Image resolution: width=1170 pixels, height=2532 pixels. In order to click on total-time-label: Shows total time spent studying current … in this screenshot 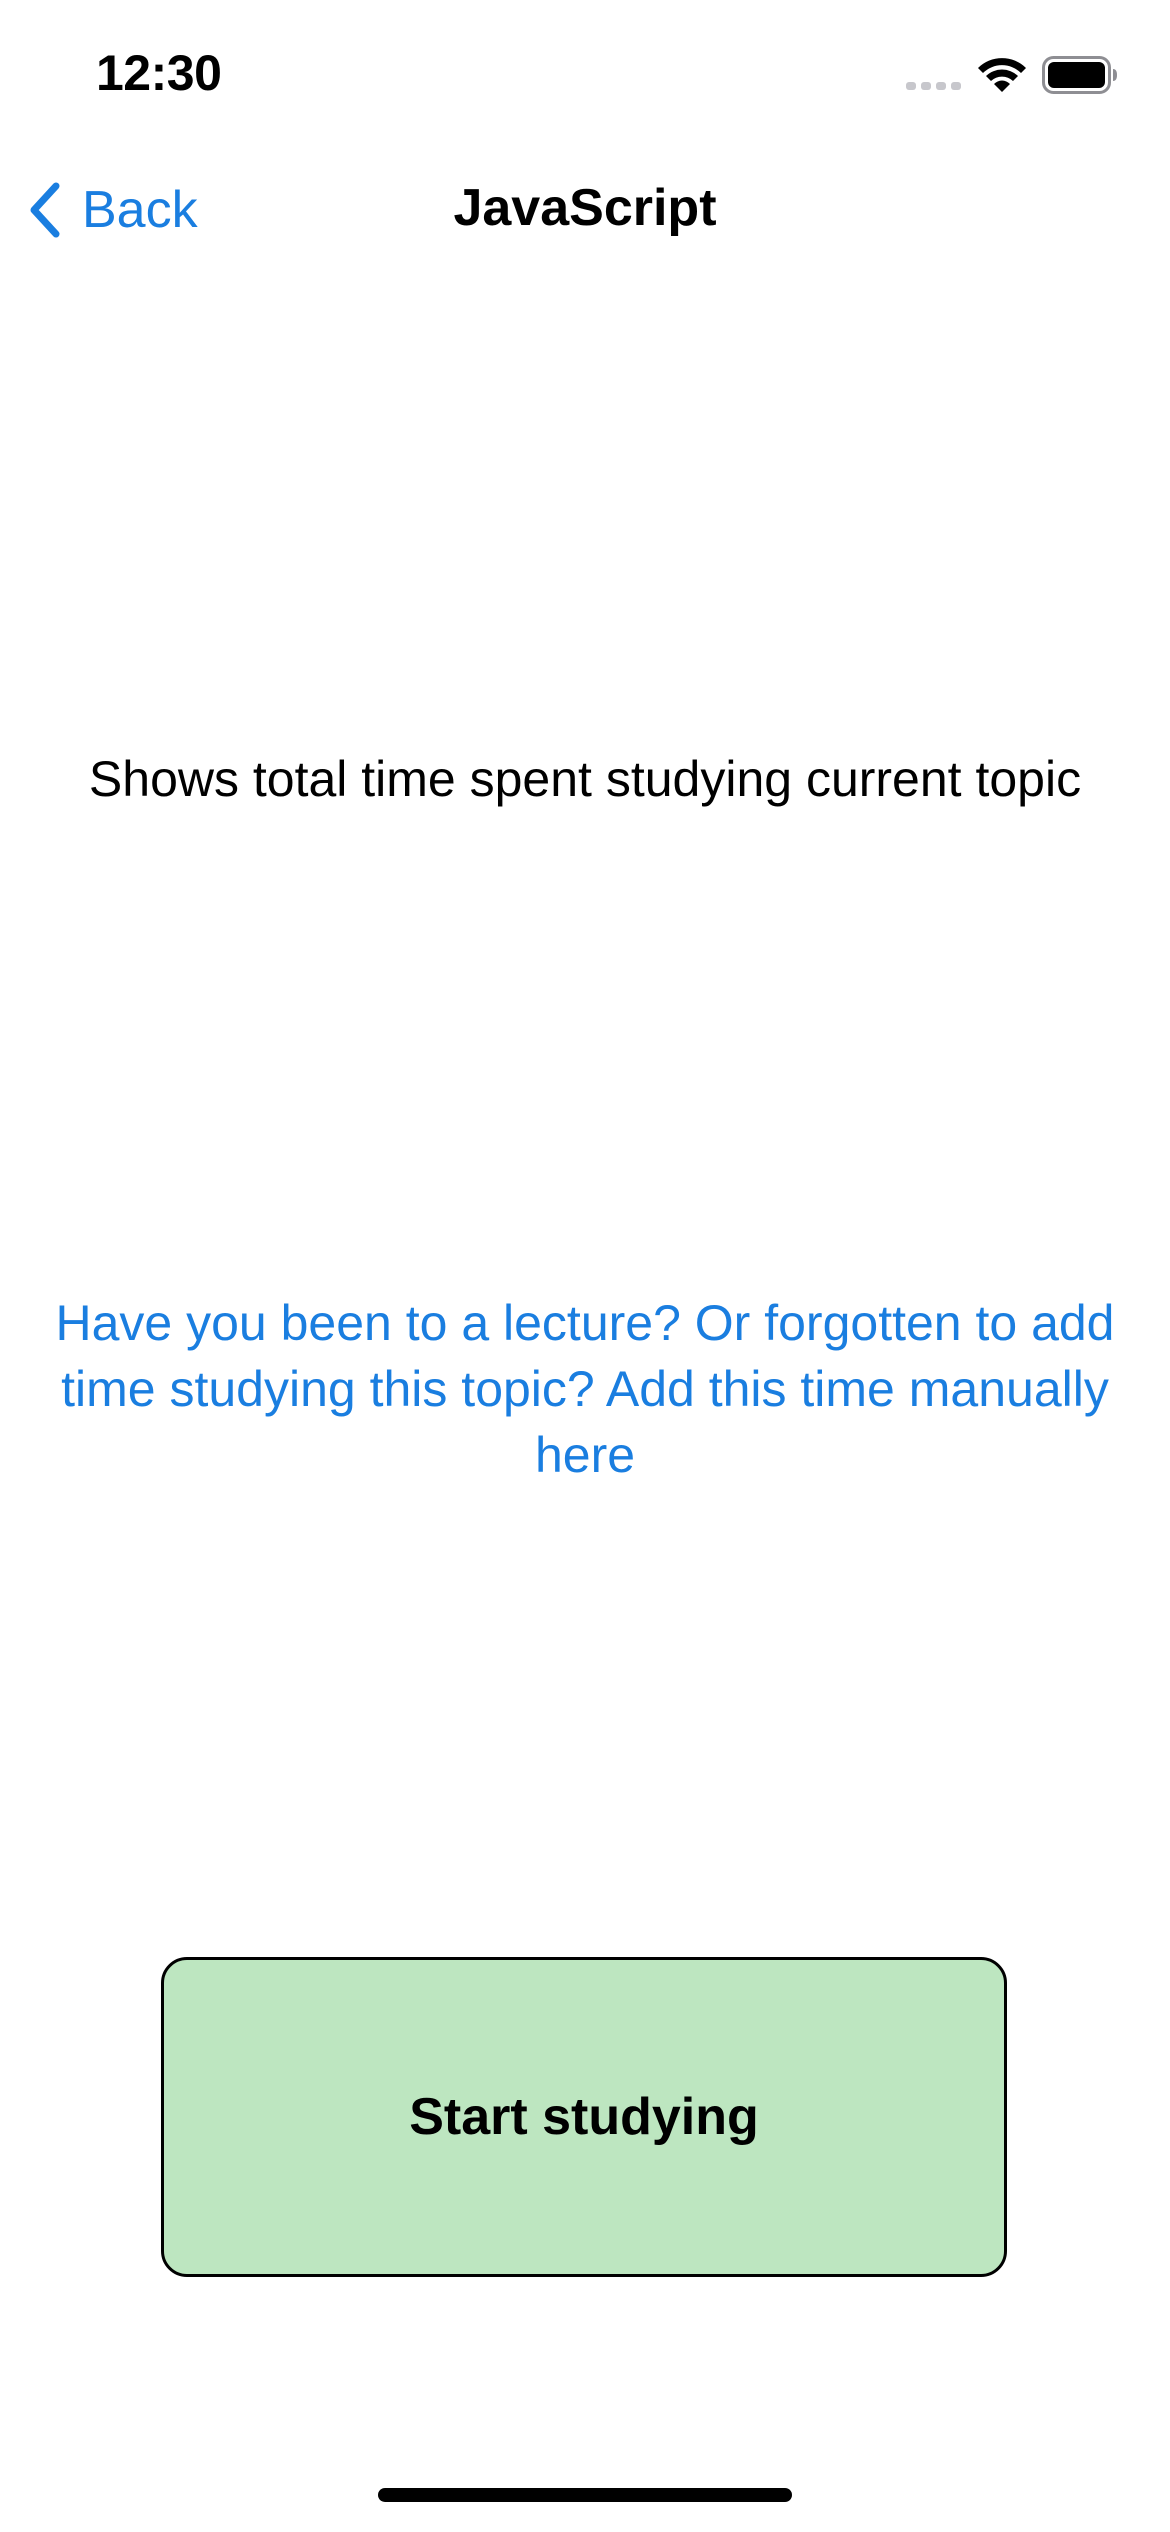, I will do `click(585, 779)`.